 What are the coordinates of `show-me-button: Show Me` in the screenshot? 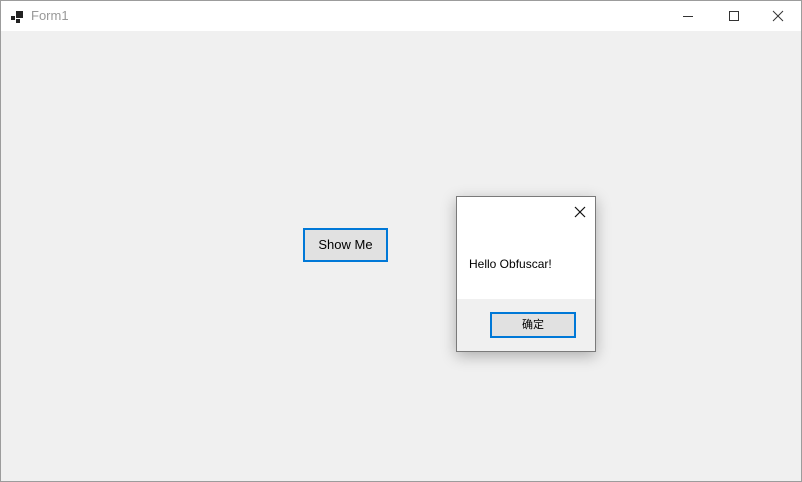 It's located at (345, 245).